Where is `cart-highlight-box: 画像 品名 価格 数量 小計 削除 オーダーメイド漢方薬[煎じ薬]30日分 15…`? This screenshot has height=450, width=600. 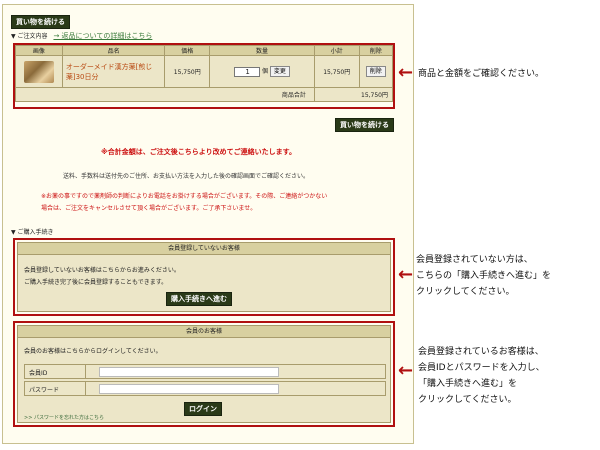 cart-highlight-box: 画像 品名 価格 数量 小計 削除 オーダーメイド漢方薬[煎じ薬]30日分 15… is located at coordinates (204, 76).